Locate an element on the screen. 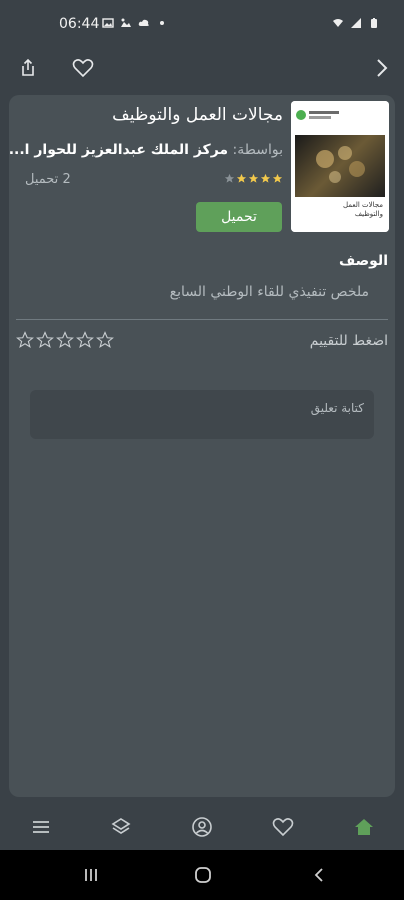 The image size is (404, 900). recent-apps-icon is located at coordinates (91, 875).